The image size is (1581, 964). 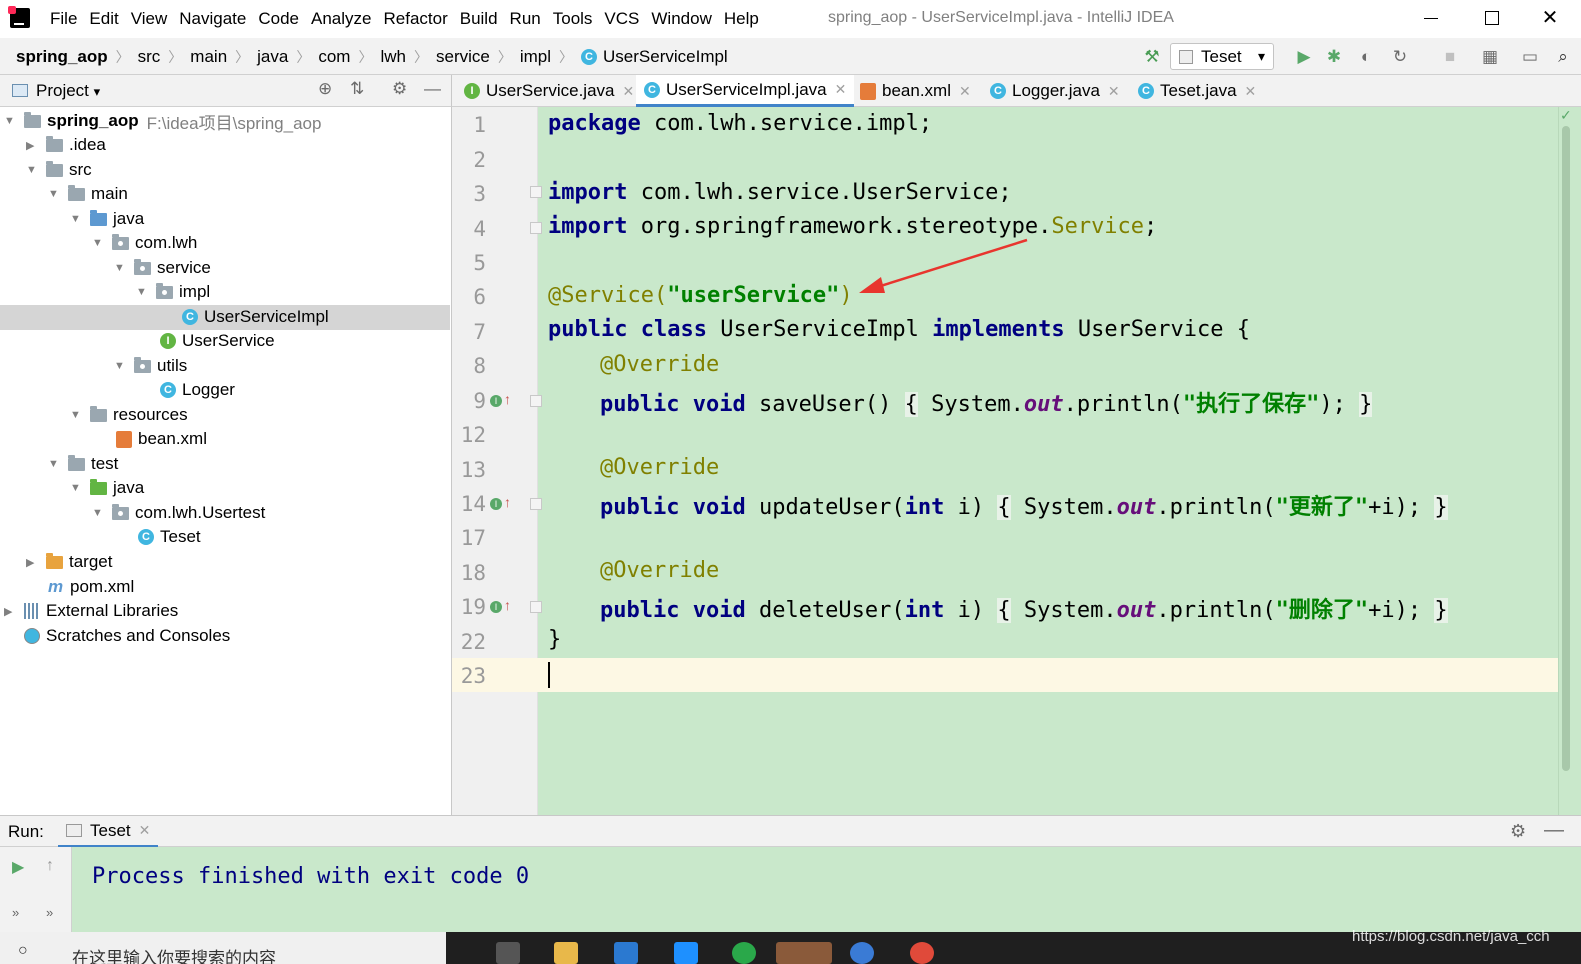 I want to click on tree-item-src: ▼ src, so click(x=59, y=170).